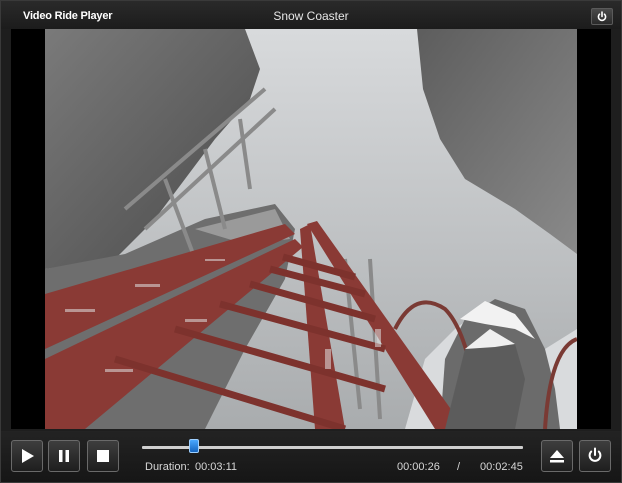 Image resolution: width=622 pixels, height=483 pixels. What do you see at coordinates (193, 446) in the screenshot?
I see `seek-handle` at bounding box center [193, 446].